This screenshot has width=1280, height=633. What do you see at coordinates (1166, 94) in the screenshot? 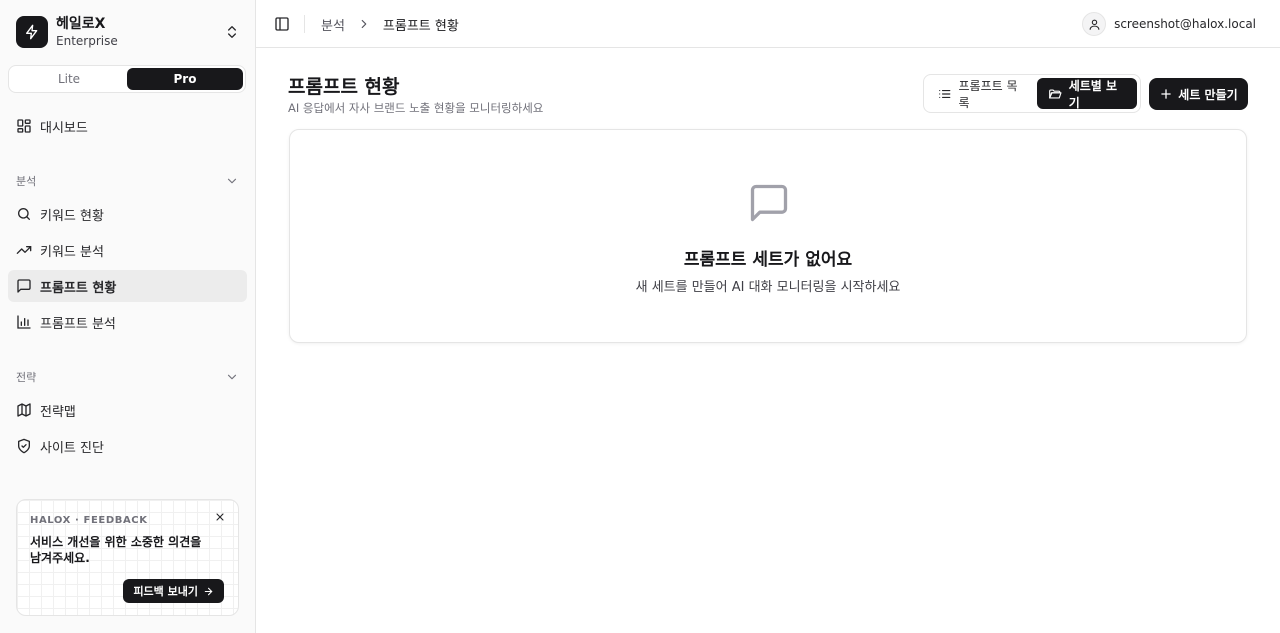
I see `plus-icon` at bounding box center [1166, 94].